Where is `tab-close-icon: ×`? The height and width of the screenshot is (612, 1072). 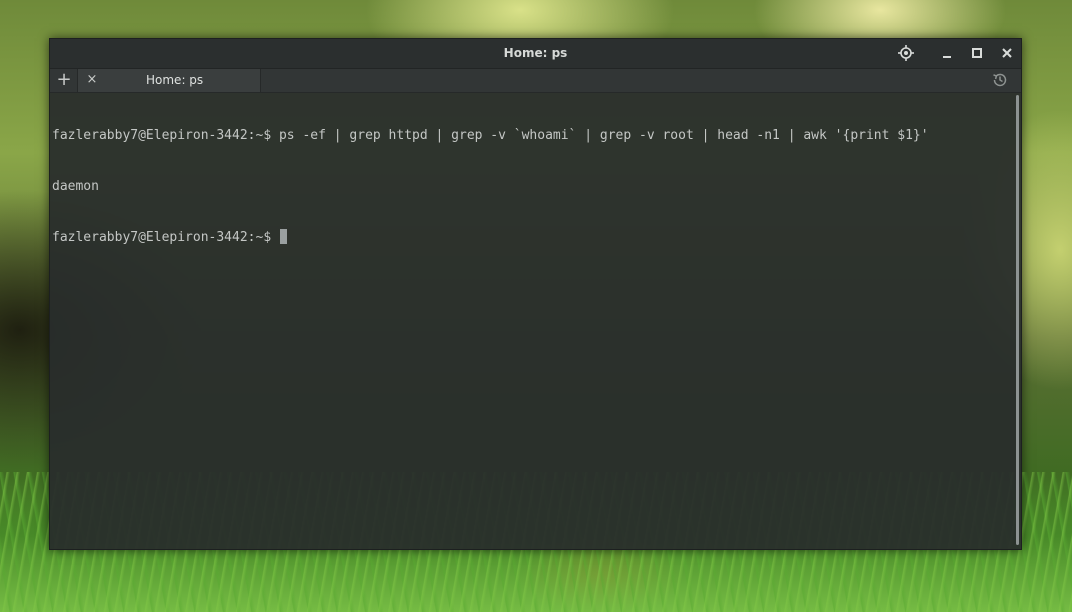
tab-close-icon: × is located at coordinates (92, 80).